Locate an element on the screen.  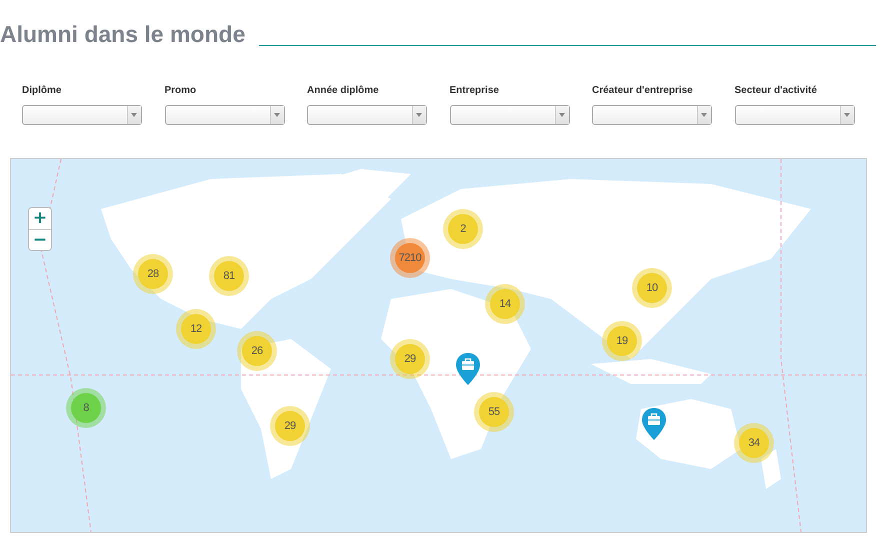
filter-label: Promo is located at coordinates (181, 90).